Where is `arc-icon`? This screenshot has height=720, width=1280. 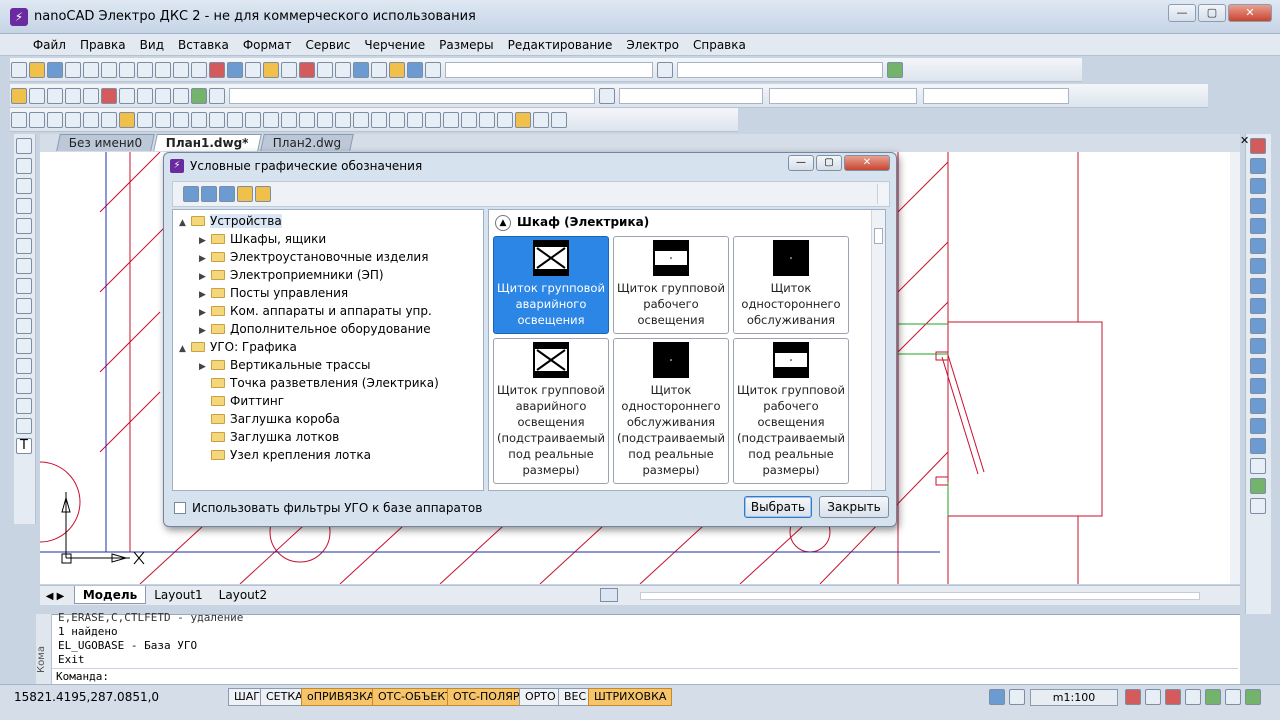
arc-icon is located at coordinates (24, 246).